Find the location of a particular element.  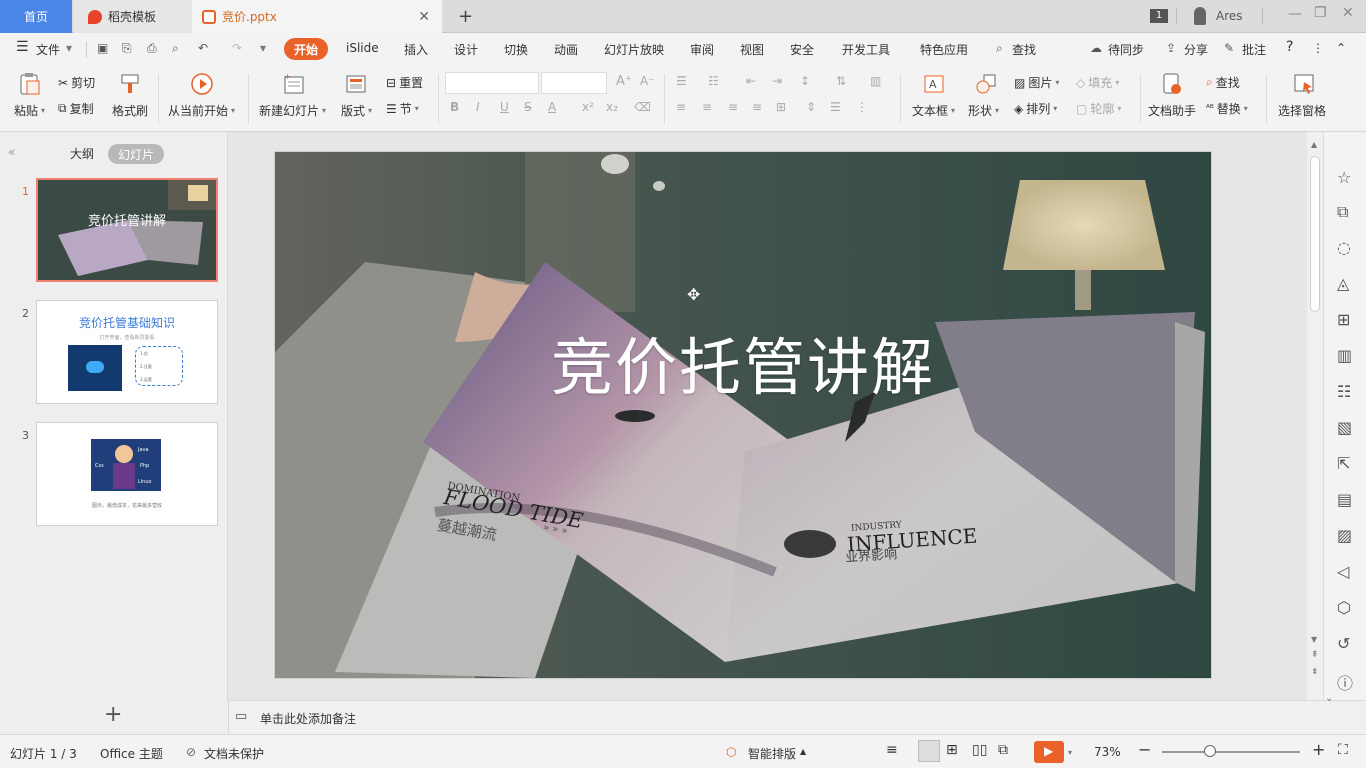

replace-button: ᴬᴮ 替换 ▾ is located at coordinates (1227, 108).